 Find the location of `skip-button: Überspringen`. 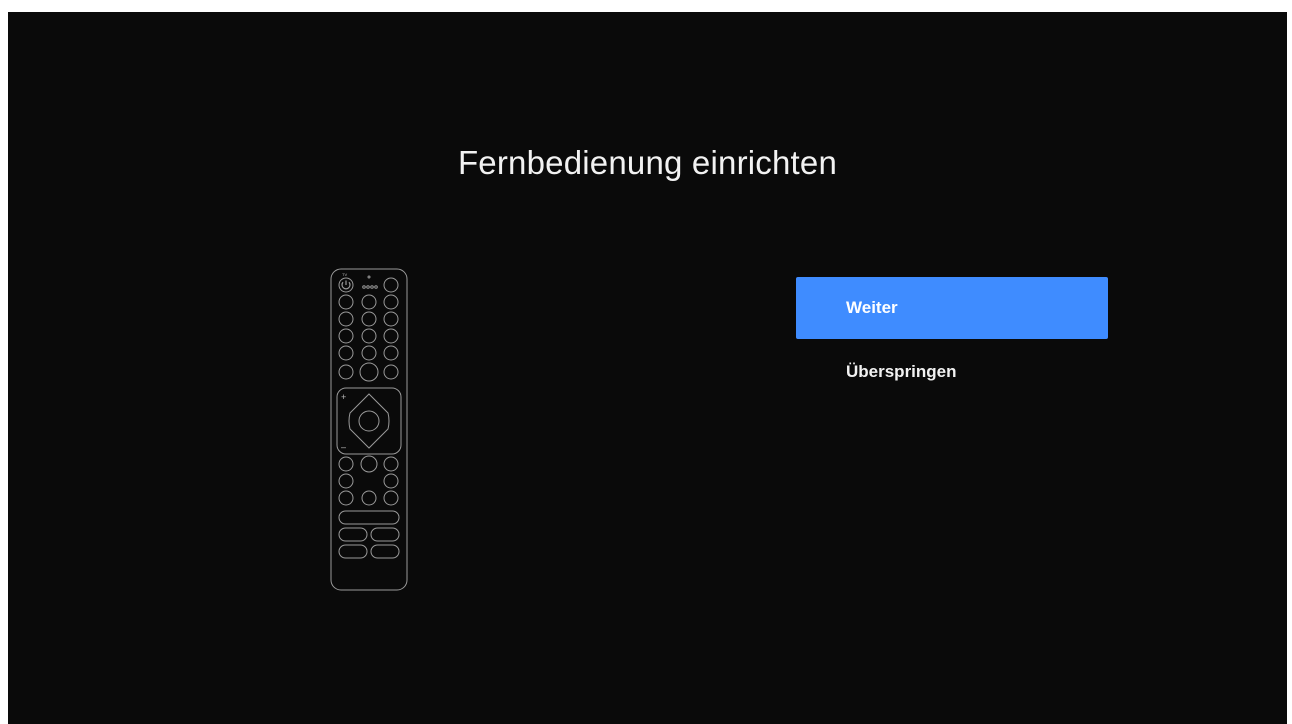

skip-button: Überspringen is located at coordinates (952, 372).